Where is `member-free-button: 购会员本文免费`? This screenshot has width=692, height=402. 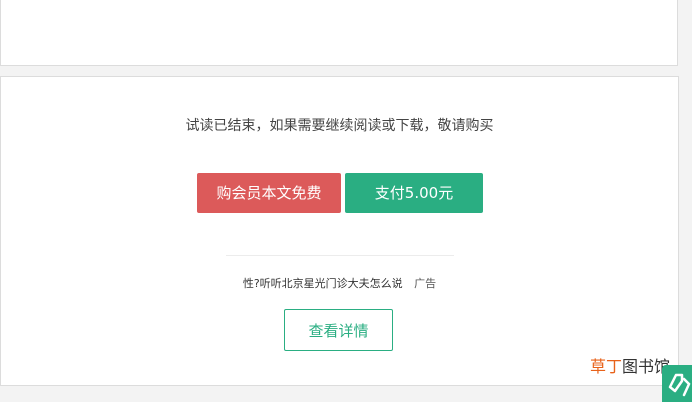 member-free-button: 购会员本文免费 is located at coordinates (269, 193).